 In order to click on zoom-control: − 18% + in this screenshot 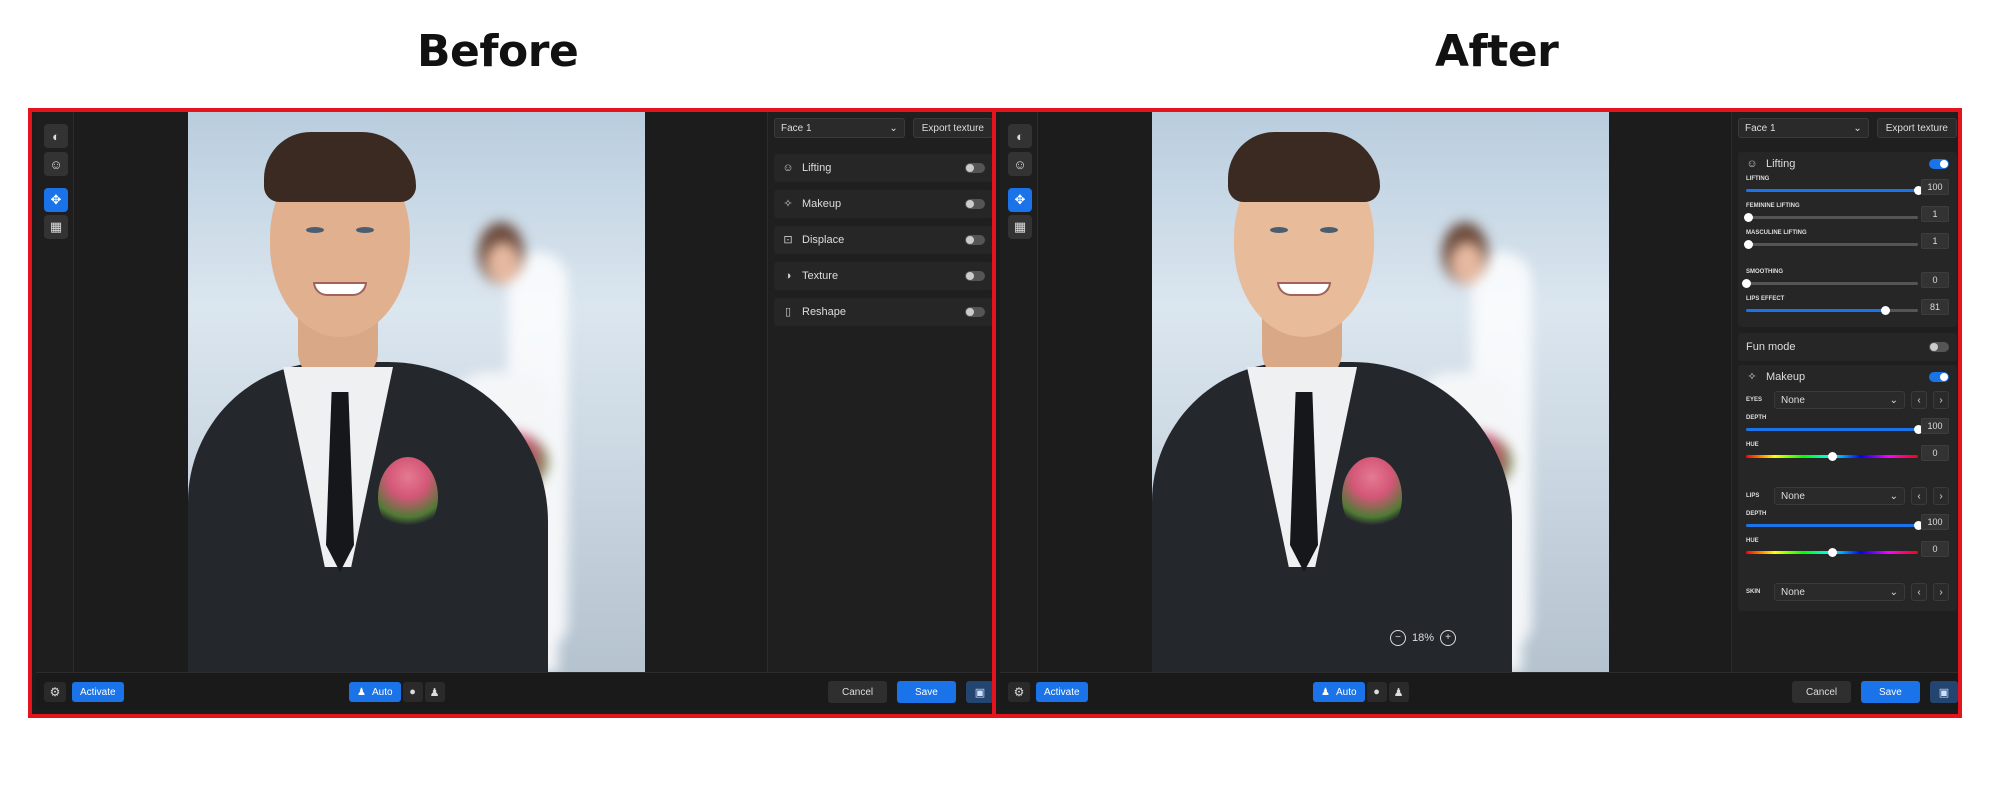, I will do `click(1423, 638)`.